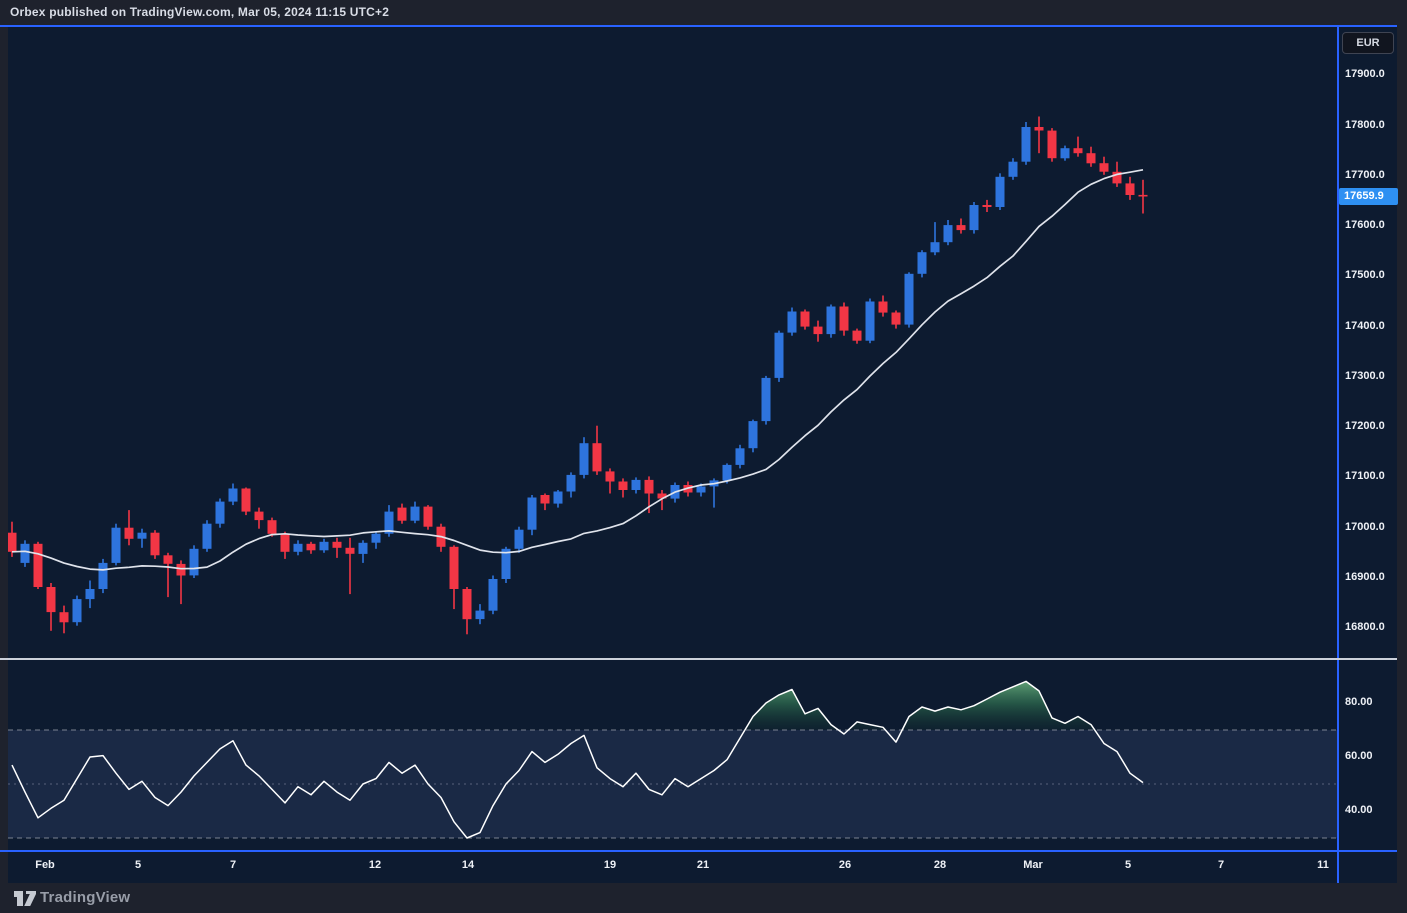 This screenshot has width=1407, height=913. Describe the element at coordinates (703, 865) in the screenshot. I see `time-tick-label: 21` at that location.